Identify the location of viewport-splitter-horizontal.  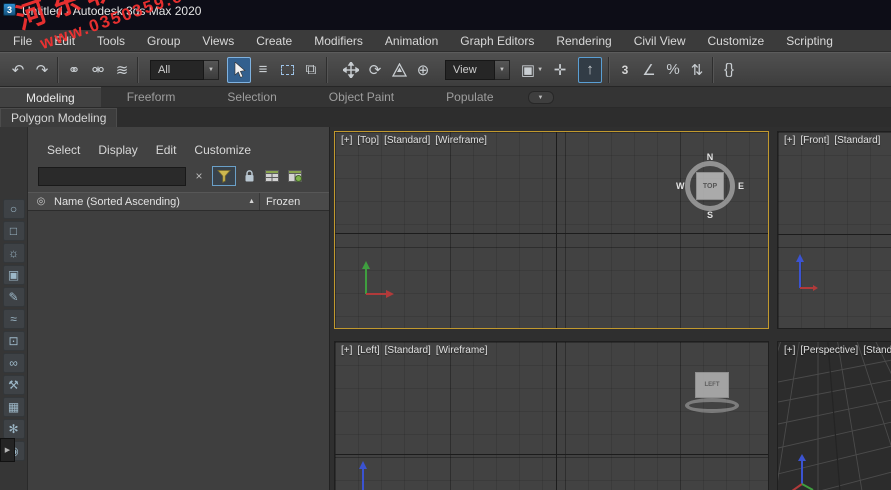
(610, 335).